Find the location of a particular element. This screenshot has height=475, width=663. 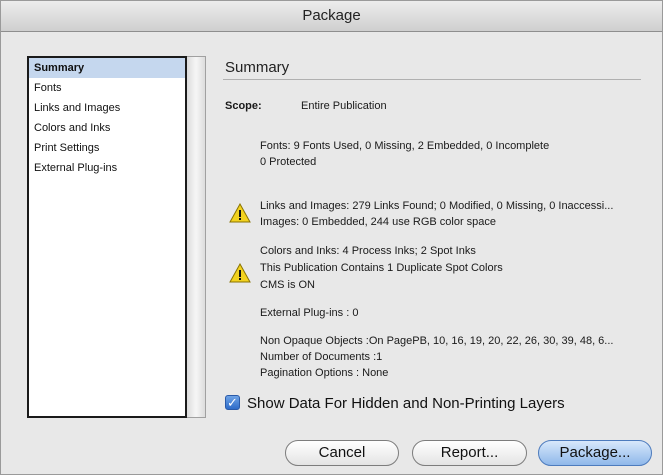

sidebar-scrollbar is located at coordinates (196, 237).